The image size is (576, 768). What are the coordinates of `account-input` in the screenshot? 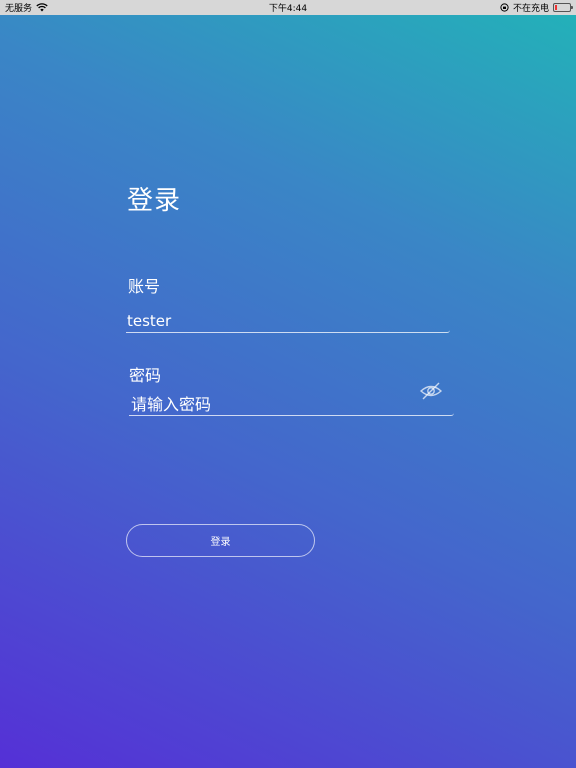 It's located at (288, 321).